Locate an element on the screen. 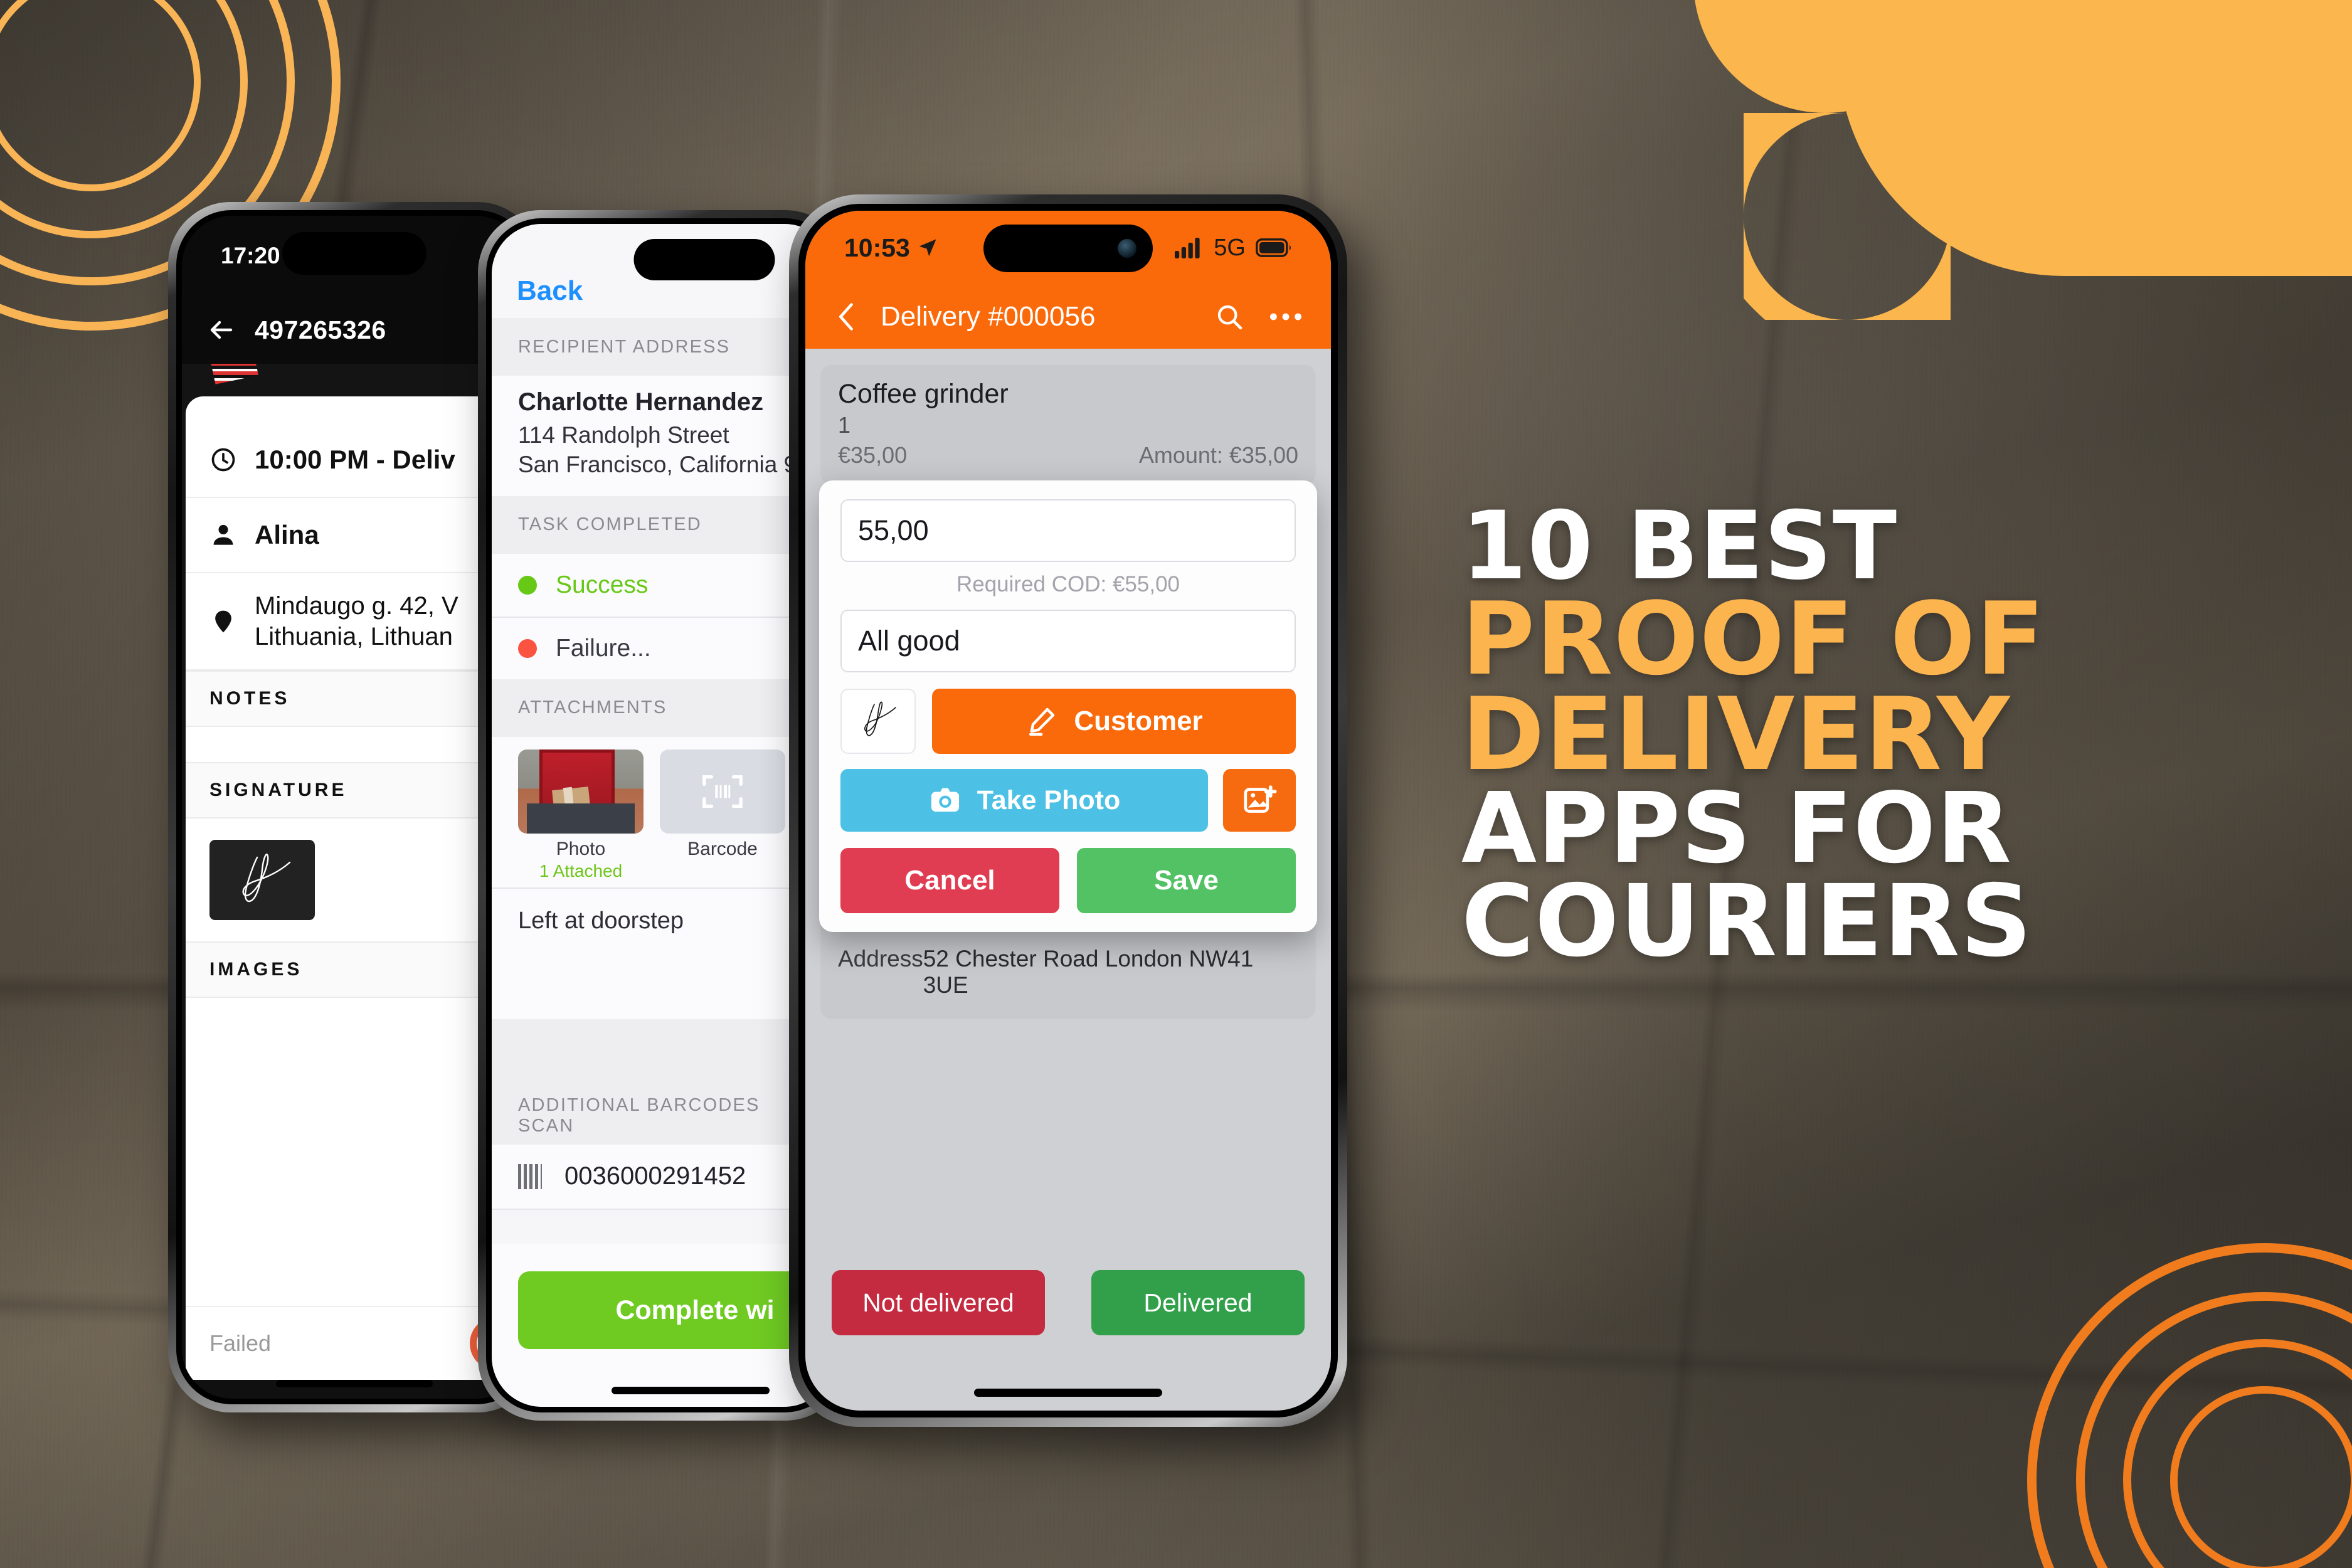  signature-area is located at coordinates (356, 880).